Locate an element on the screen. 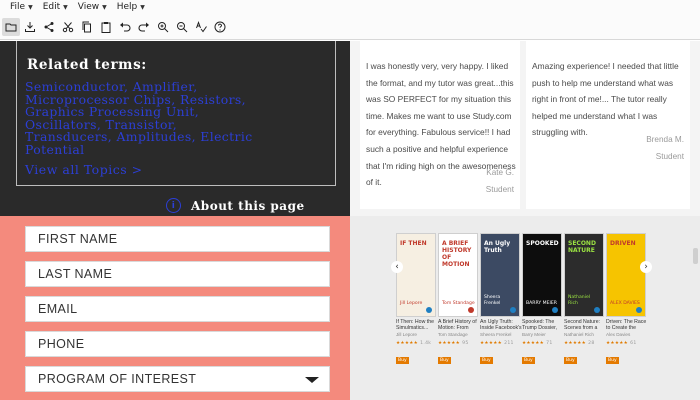  book-cover-author: BARRY MEIER is located at coordinates (541, 303).